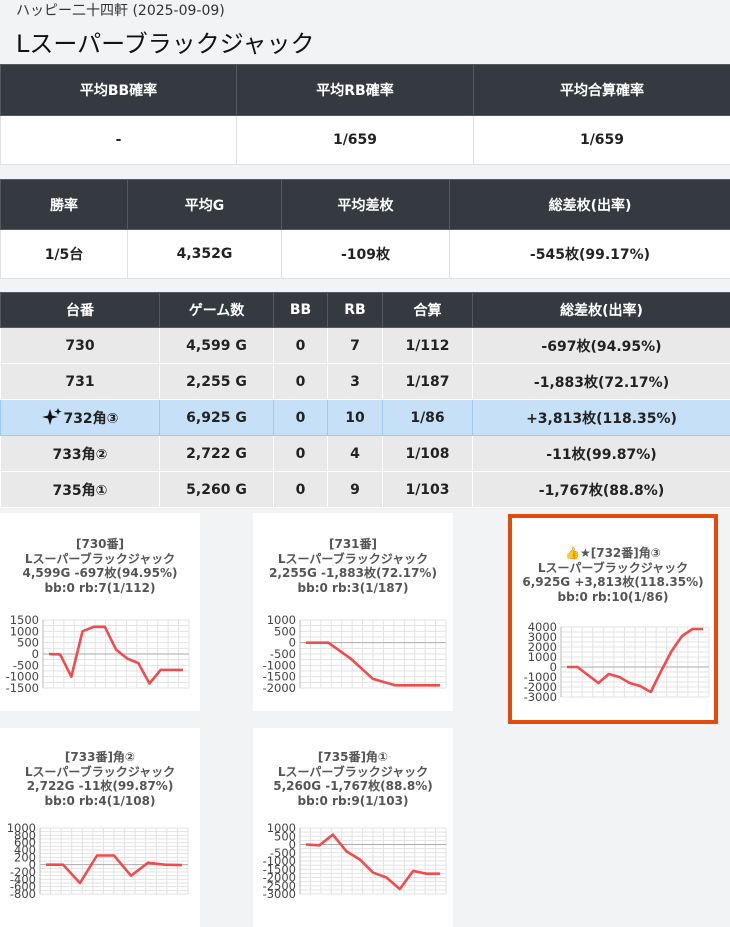 The width and height of the screenshot is (730, 927). What do you see at coordinates (601, 90) in the screenshot?
I see `header-avg-total: 平均合算確率` at bounding box center [601, 90].